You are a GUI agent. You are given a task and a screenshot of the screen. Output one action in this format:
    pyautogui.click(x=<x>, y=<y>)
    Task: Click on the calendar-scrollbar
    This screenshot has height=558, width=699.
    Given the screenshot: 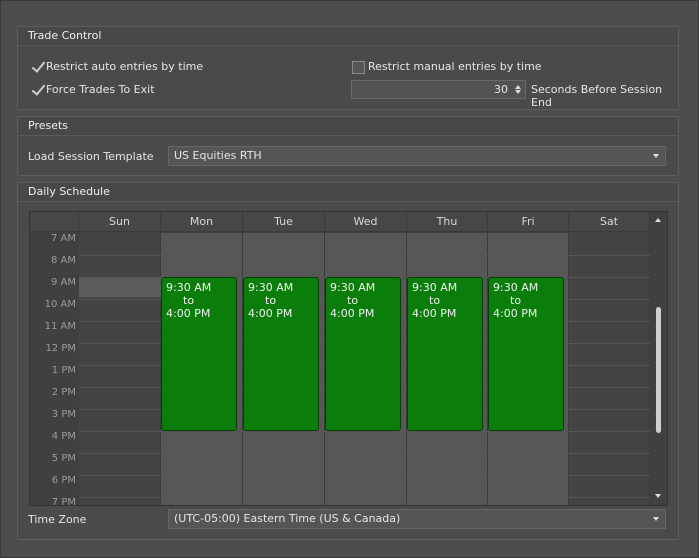 What is the action you would take?
    pyautogui.click(x=658, y=358)
    